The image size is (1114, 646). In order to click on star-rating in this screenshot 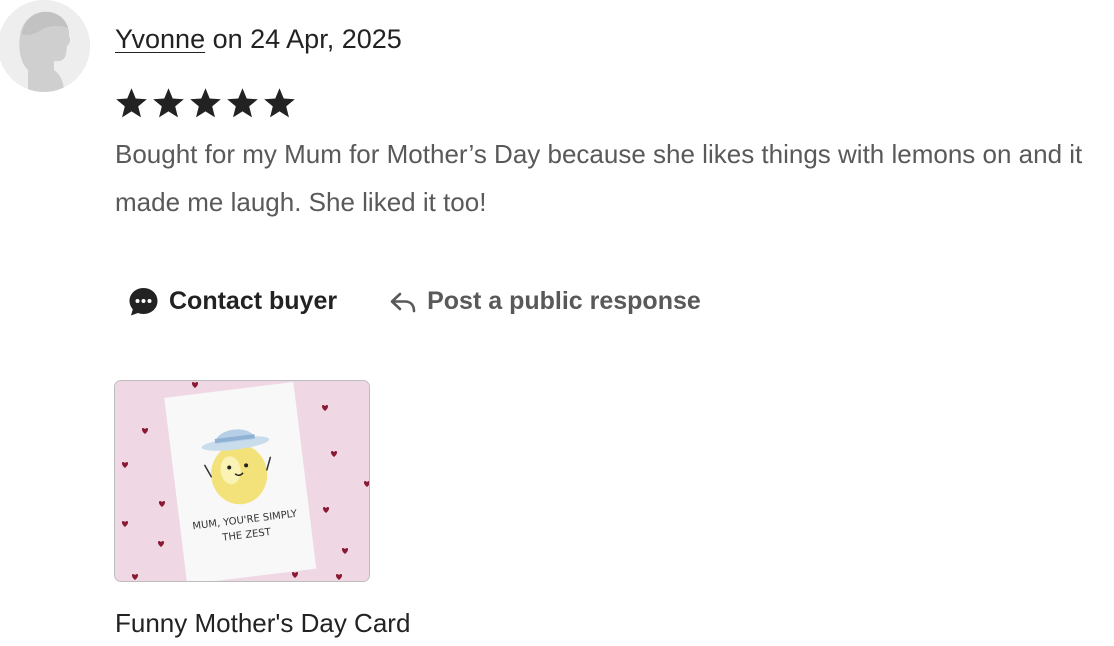, I will do `click(205, 103)`.